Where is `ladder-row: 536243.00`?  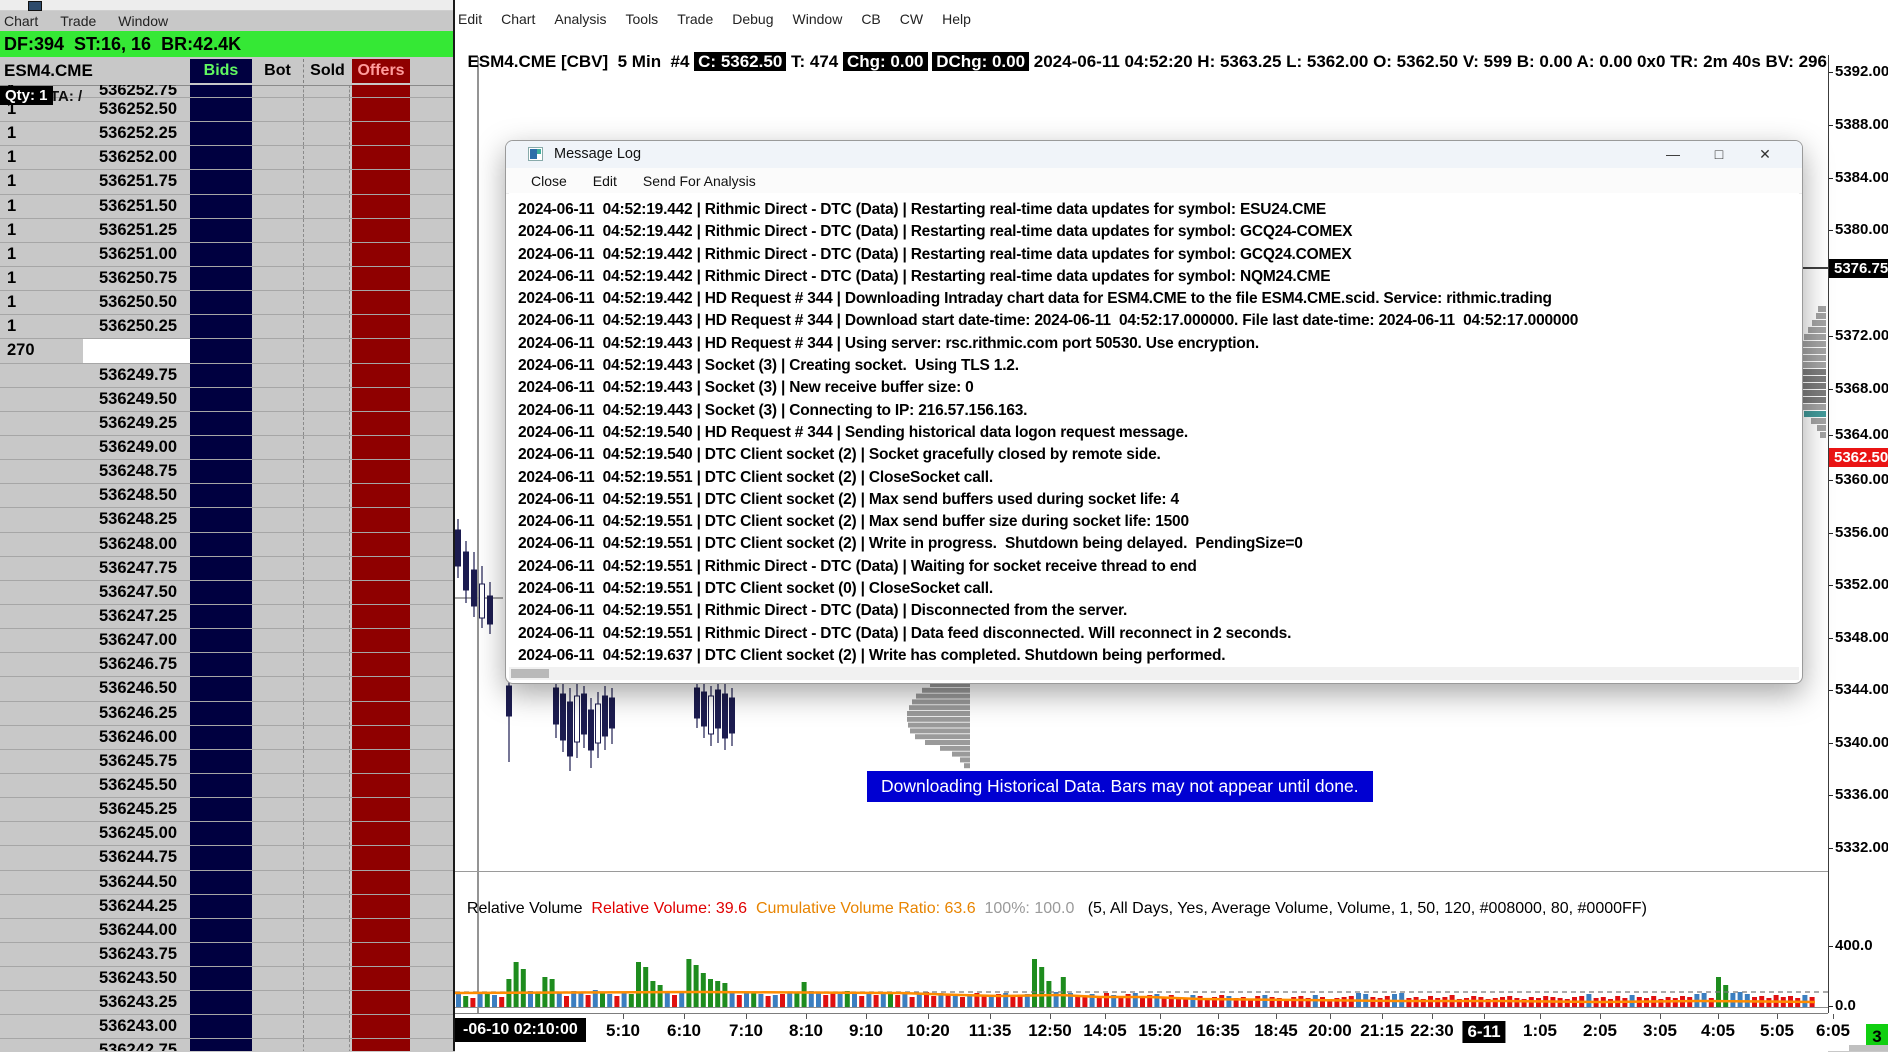 ladder-row: 536243.00 is located at coordinates (226, 1027).